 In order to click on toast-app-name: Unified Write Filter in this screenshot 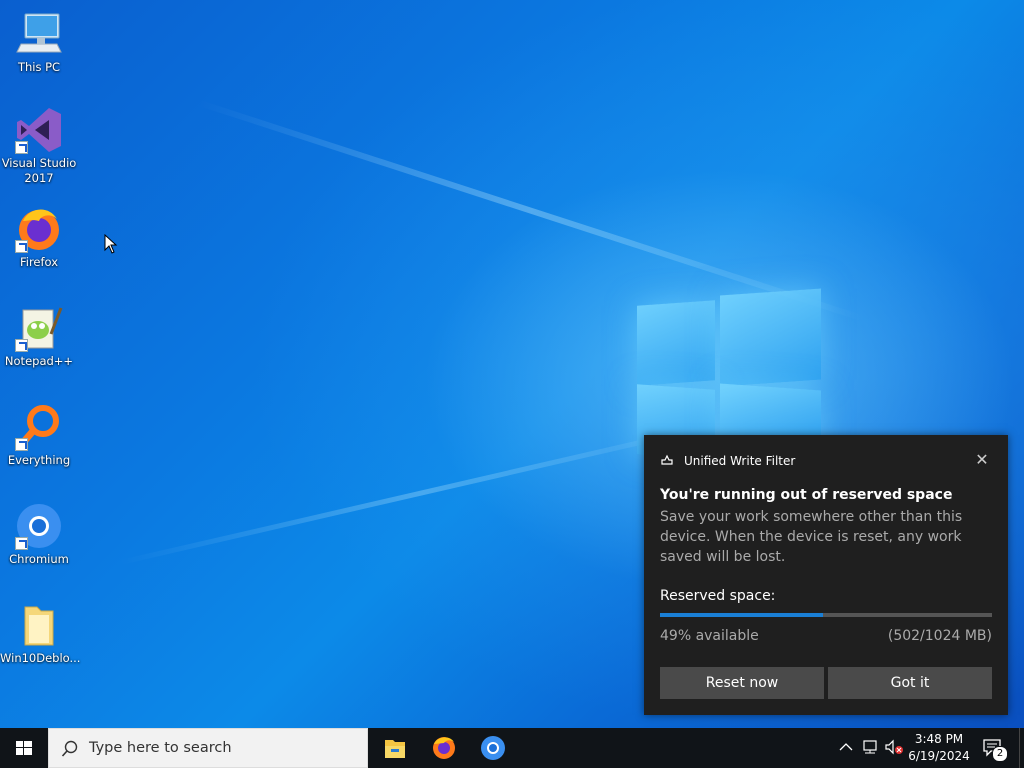, I will do `click(740, 461)`.